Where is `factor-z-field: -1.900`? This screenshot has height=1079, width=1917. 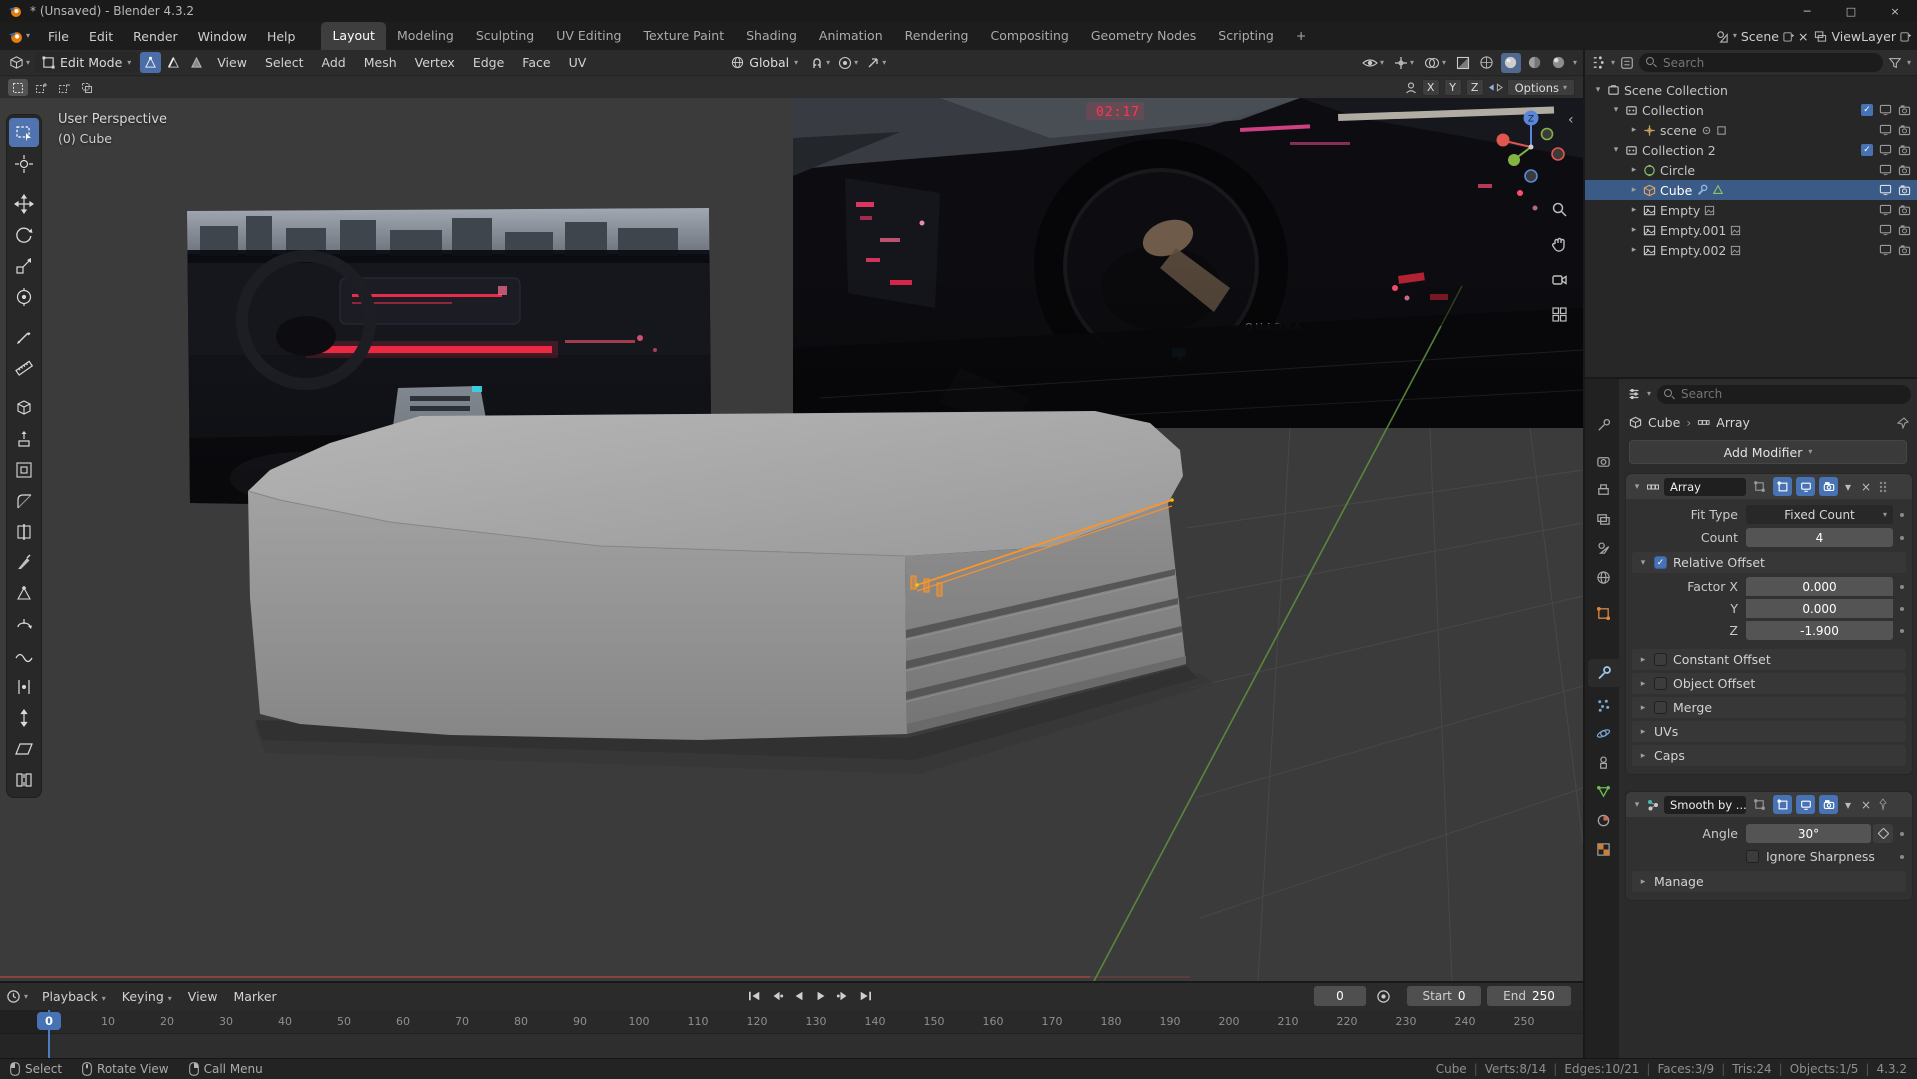 factor-z-field: -1.900 is located at coordinates (1819, 630).